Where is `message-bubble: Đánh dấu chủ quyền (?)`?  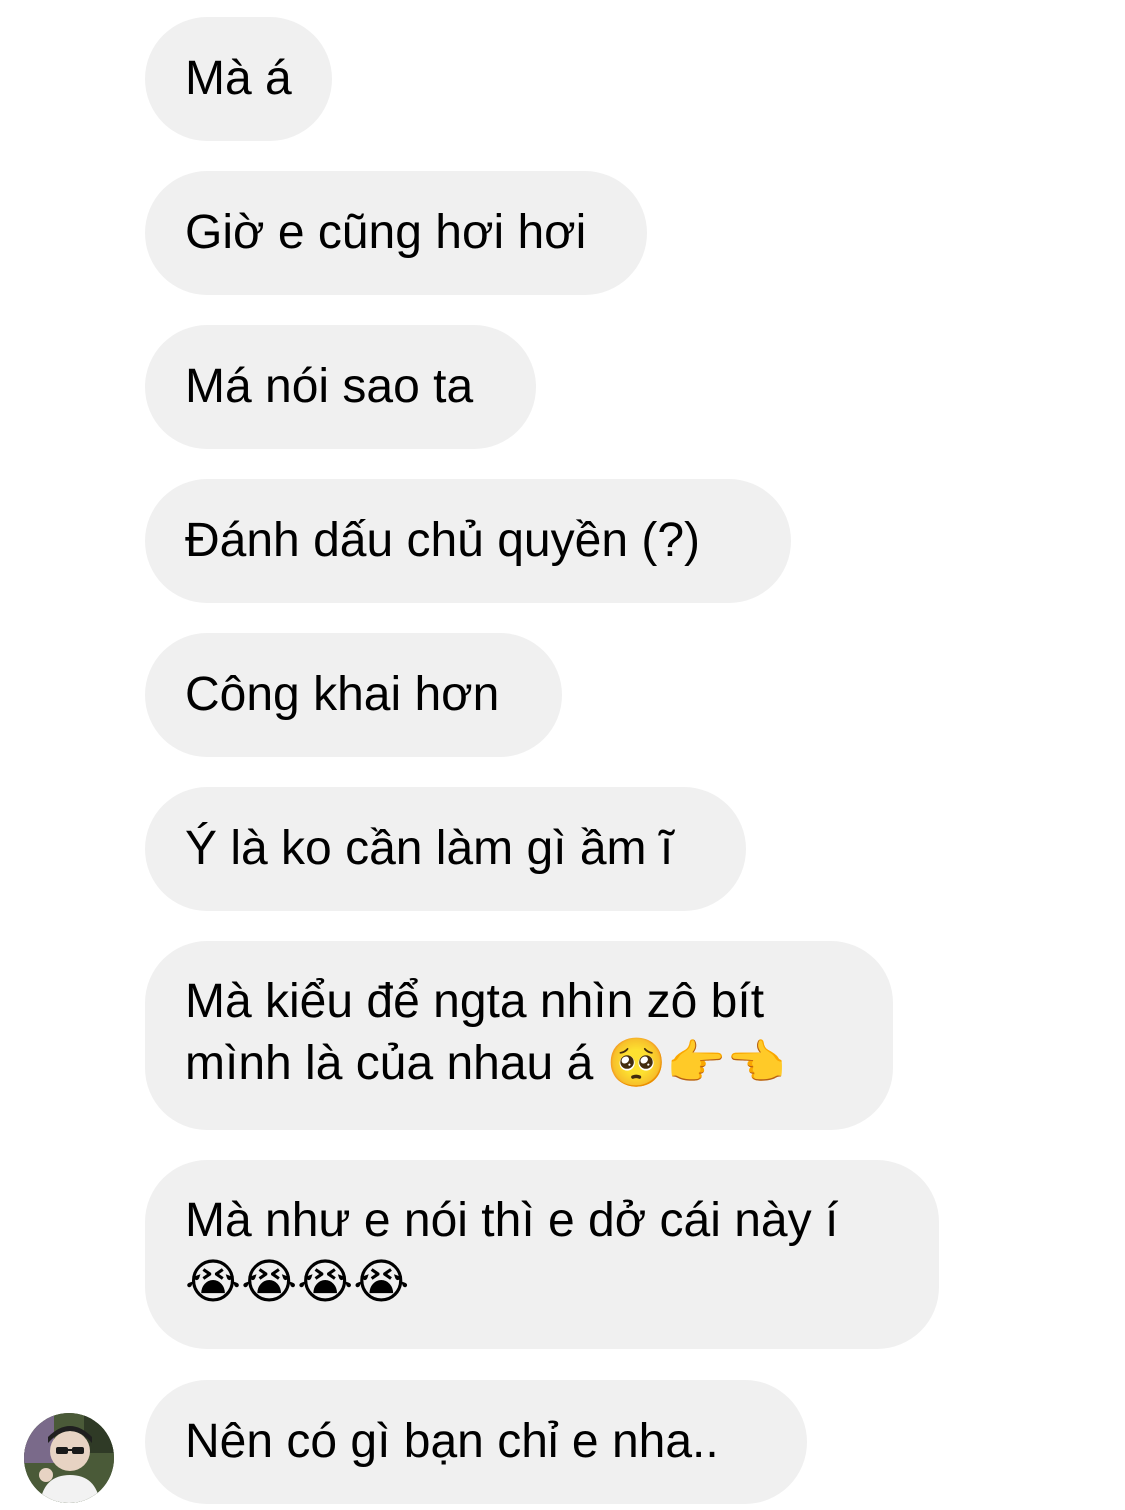
message-bubble: Đánh dấu chủ quyền (?) is located at coordinates (468, 541).